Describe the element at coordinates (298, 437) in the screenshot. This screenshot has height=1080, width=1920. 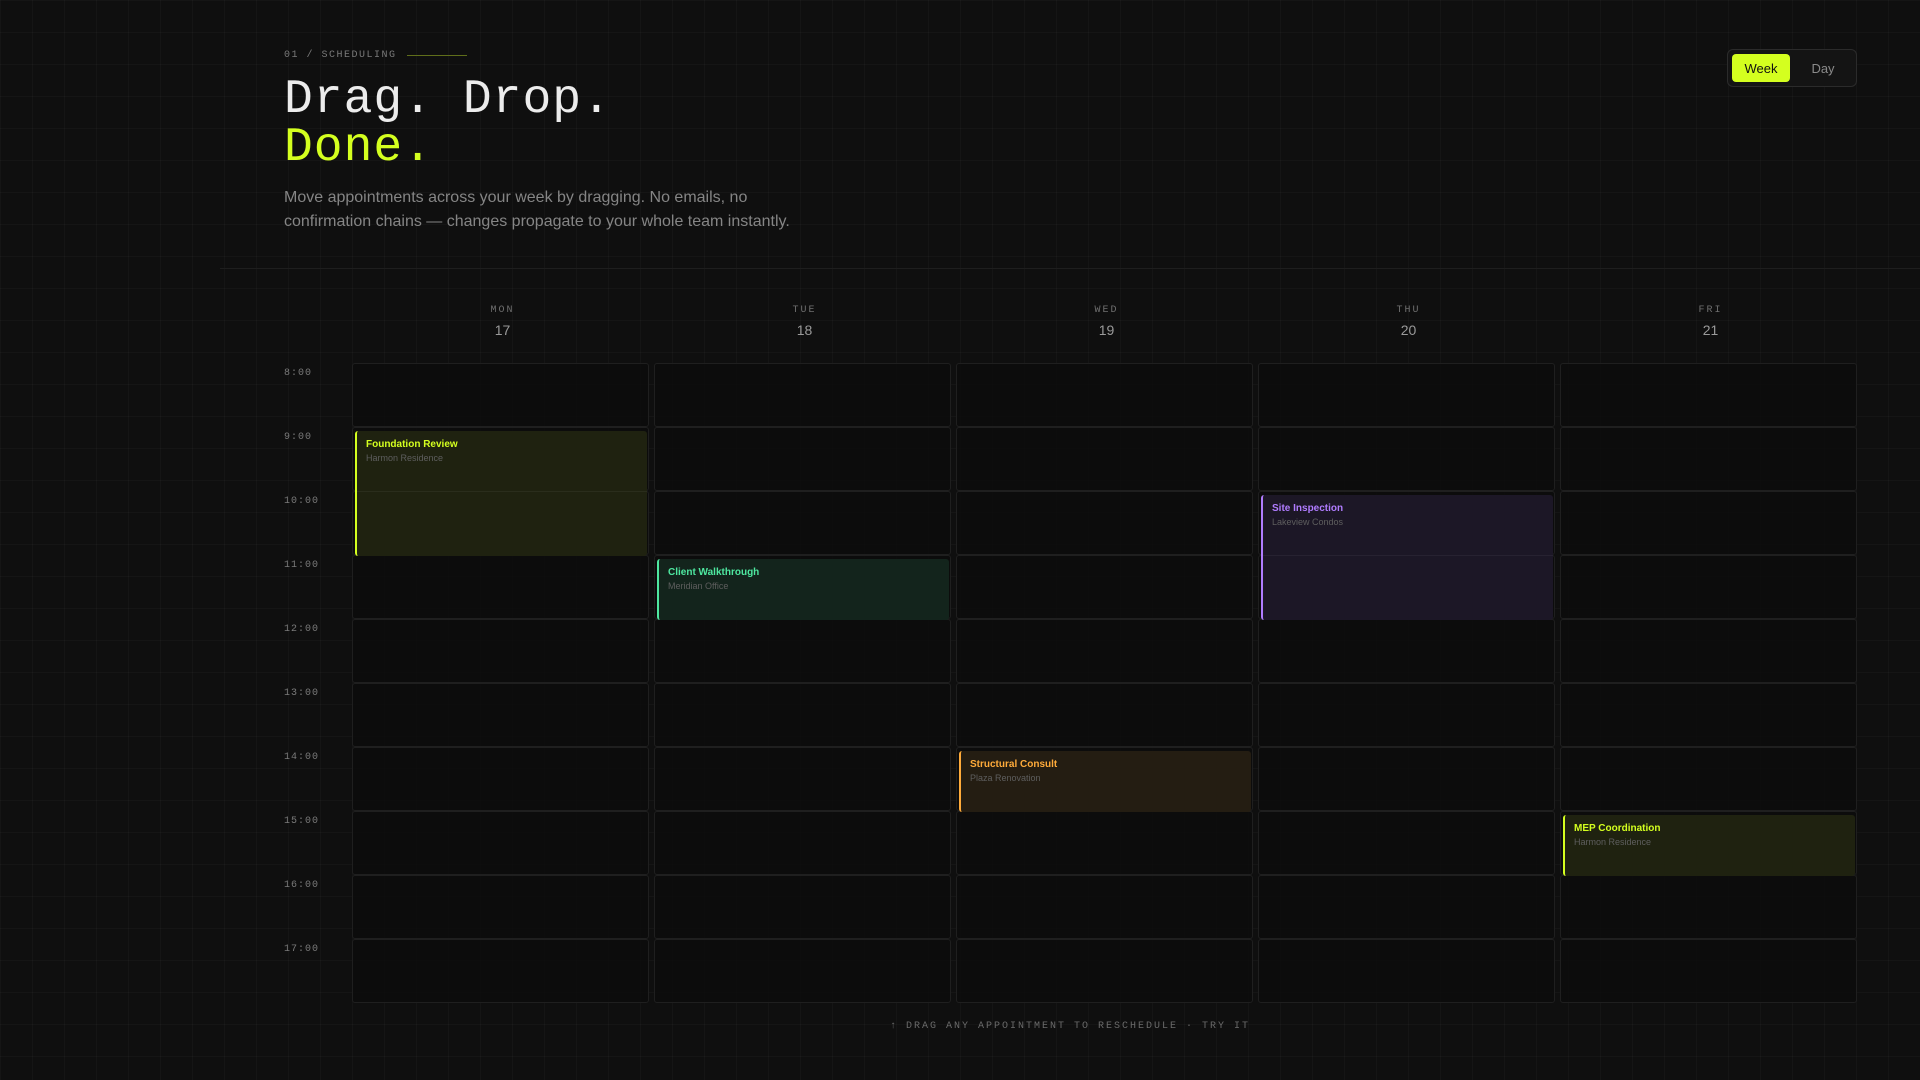
I see `time-label: 9:00` at that location.